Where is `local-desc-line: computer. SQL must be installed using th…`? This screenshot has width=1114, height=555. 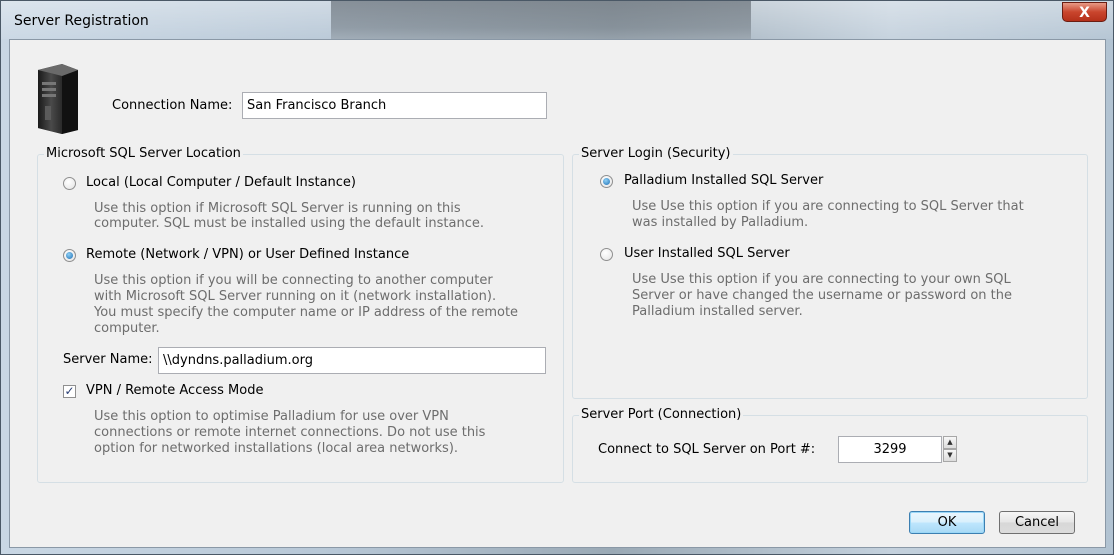 local-desc-line: computer. SQL must be installed using th… is located at coordinates (289, 223).